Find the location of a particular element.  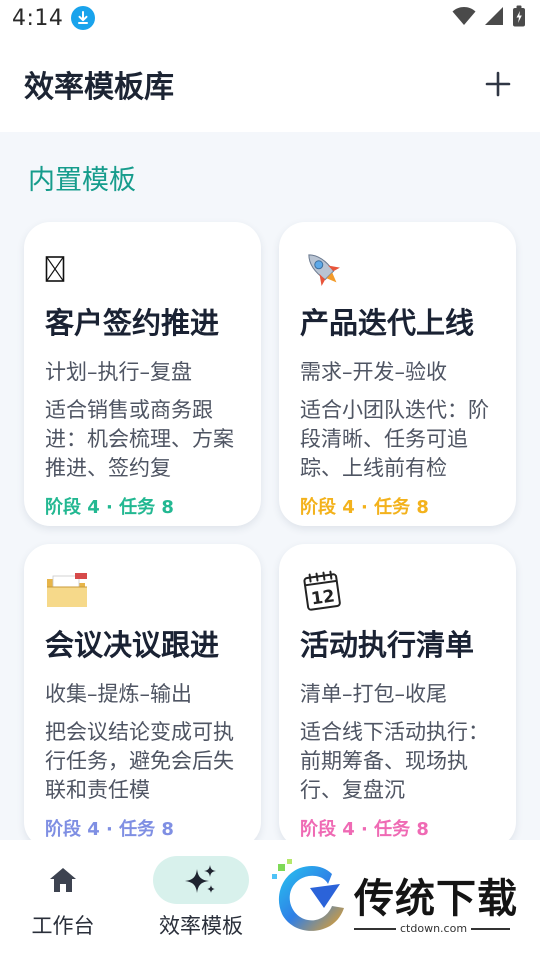

template-description: 适合线下活动执行：前期筹备、现场执行、复盘沉 is located at coordinates (394, 761).